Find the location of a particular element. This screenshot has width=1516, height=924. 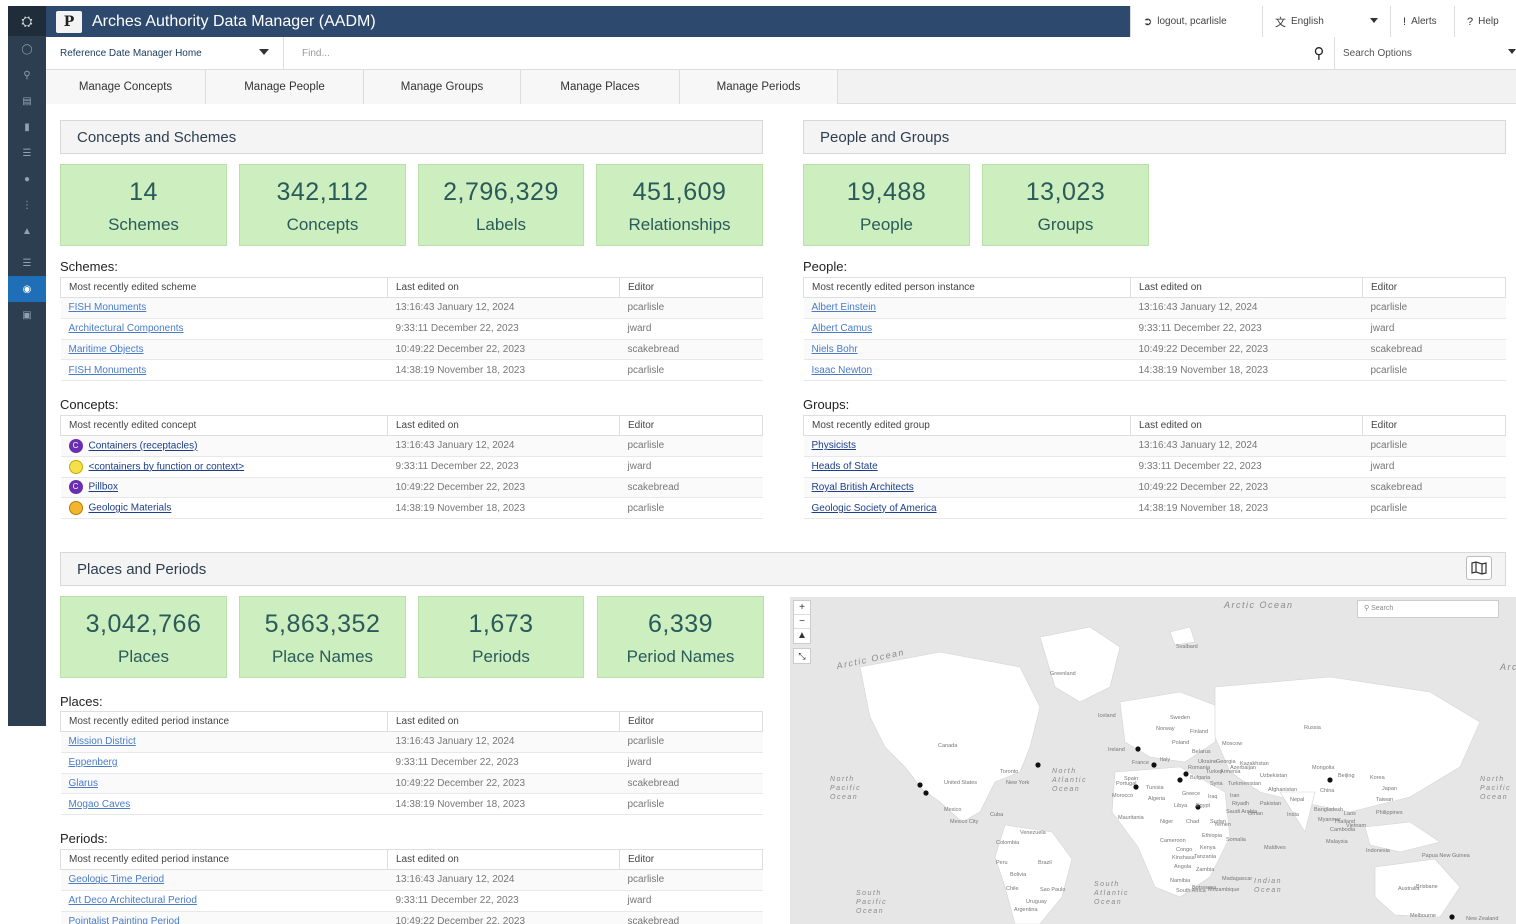

period-link: Pointalist Painting Period is located at coordinates (124, 920).